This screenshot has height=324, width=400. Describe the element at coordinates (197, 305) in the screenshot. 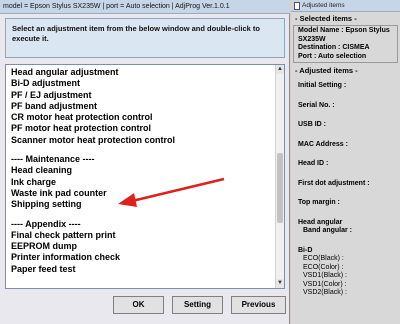

I see `setting-button: Setting` at that location.